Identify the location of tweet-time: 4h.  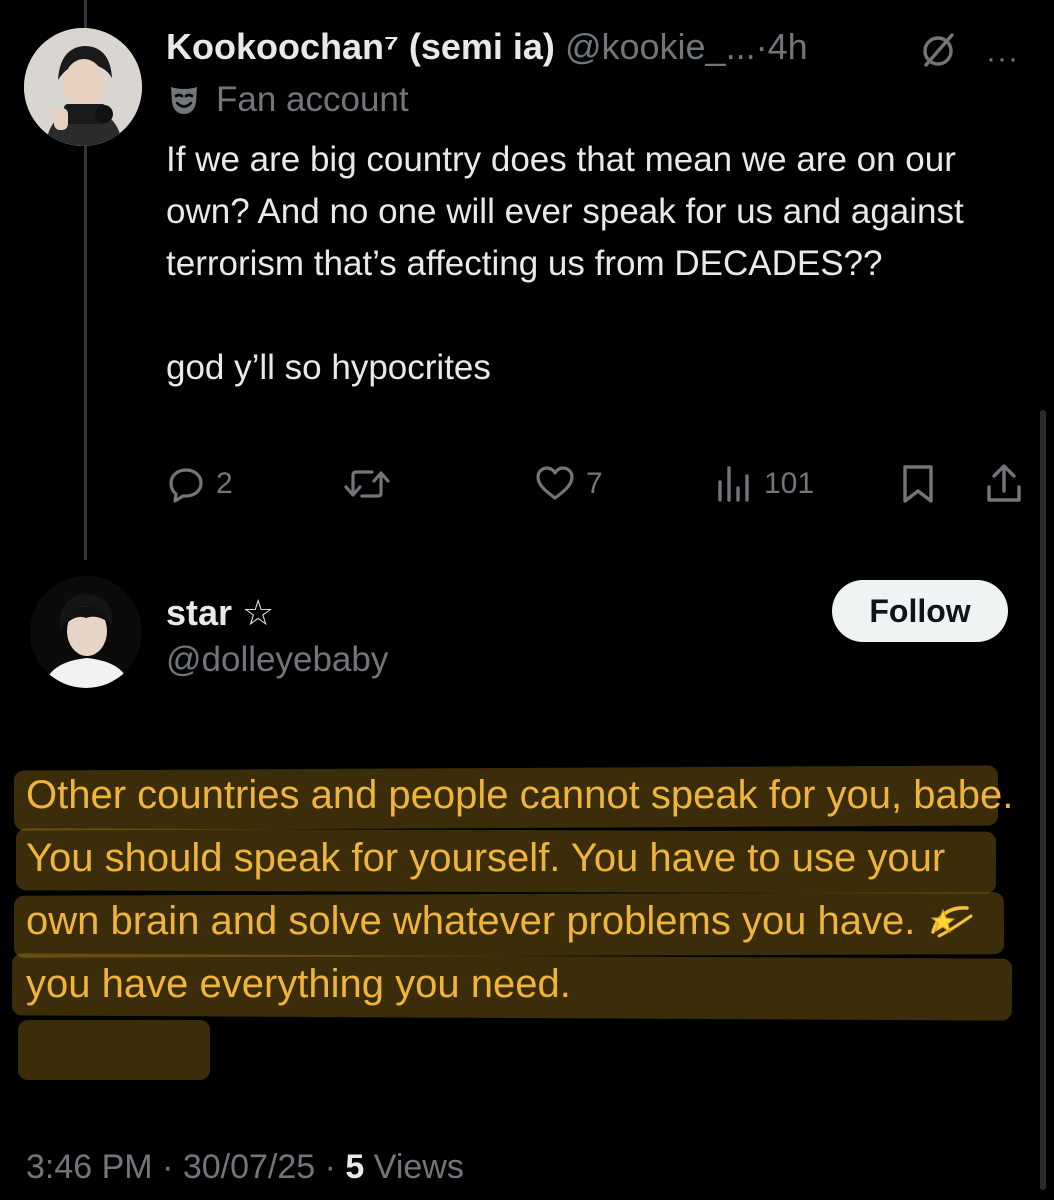
(788, 46).